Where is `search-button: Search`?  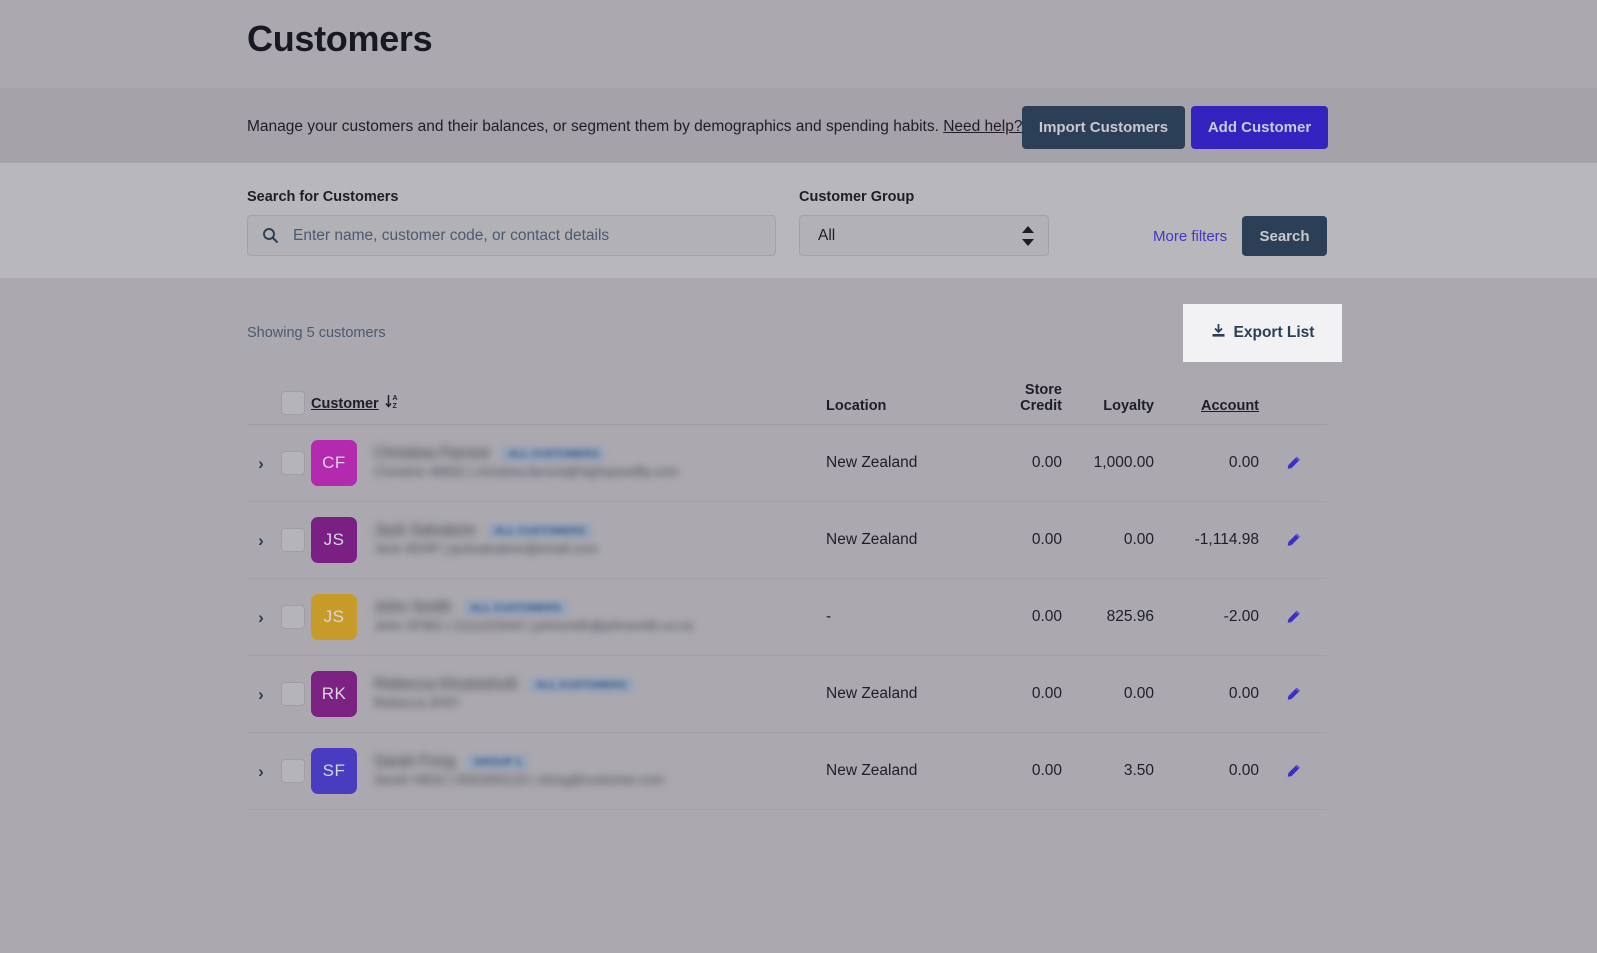
search-button: Search is located at coordinates (1284, 236).